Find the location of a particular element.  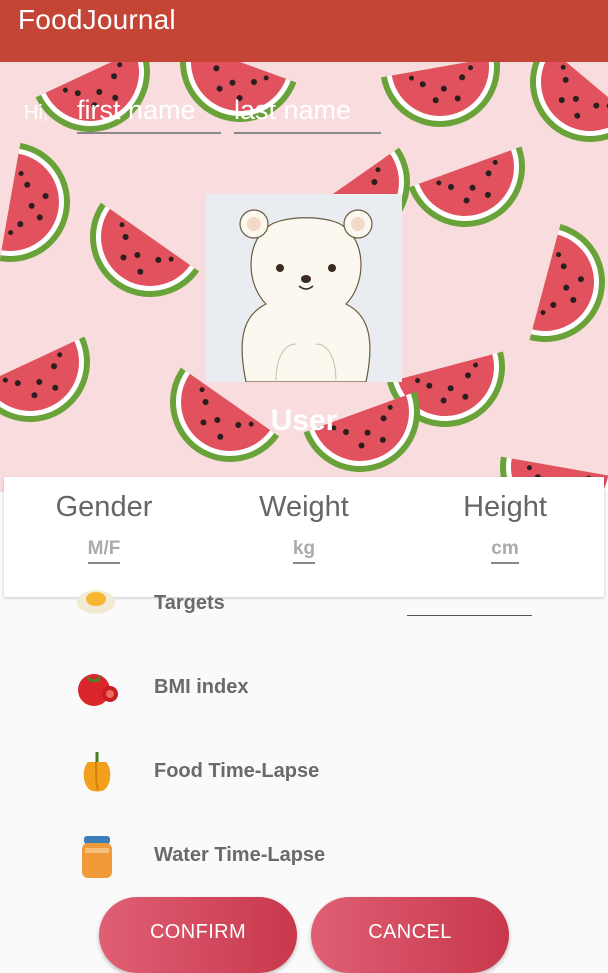

menu-item-water-timelapse: Water Time-Lapse is located at coordinates (304, 855).